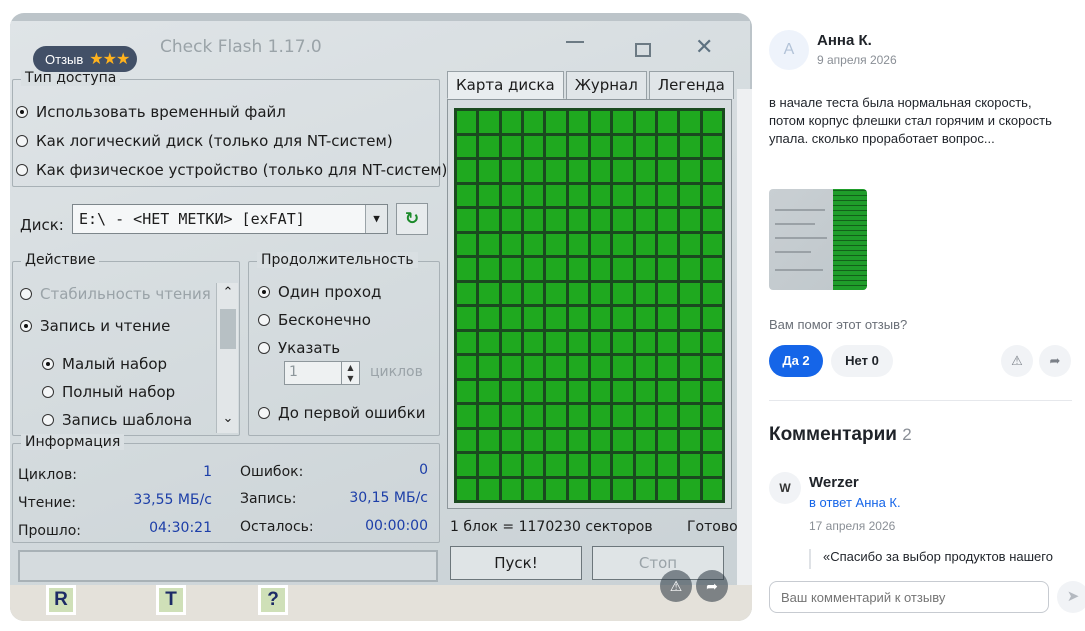 This screenshot has width=1085, height=631. Describe the element at coordinates (47, 503) in the screenshot. I see `info-read-label: Чтение:` at that location.